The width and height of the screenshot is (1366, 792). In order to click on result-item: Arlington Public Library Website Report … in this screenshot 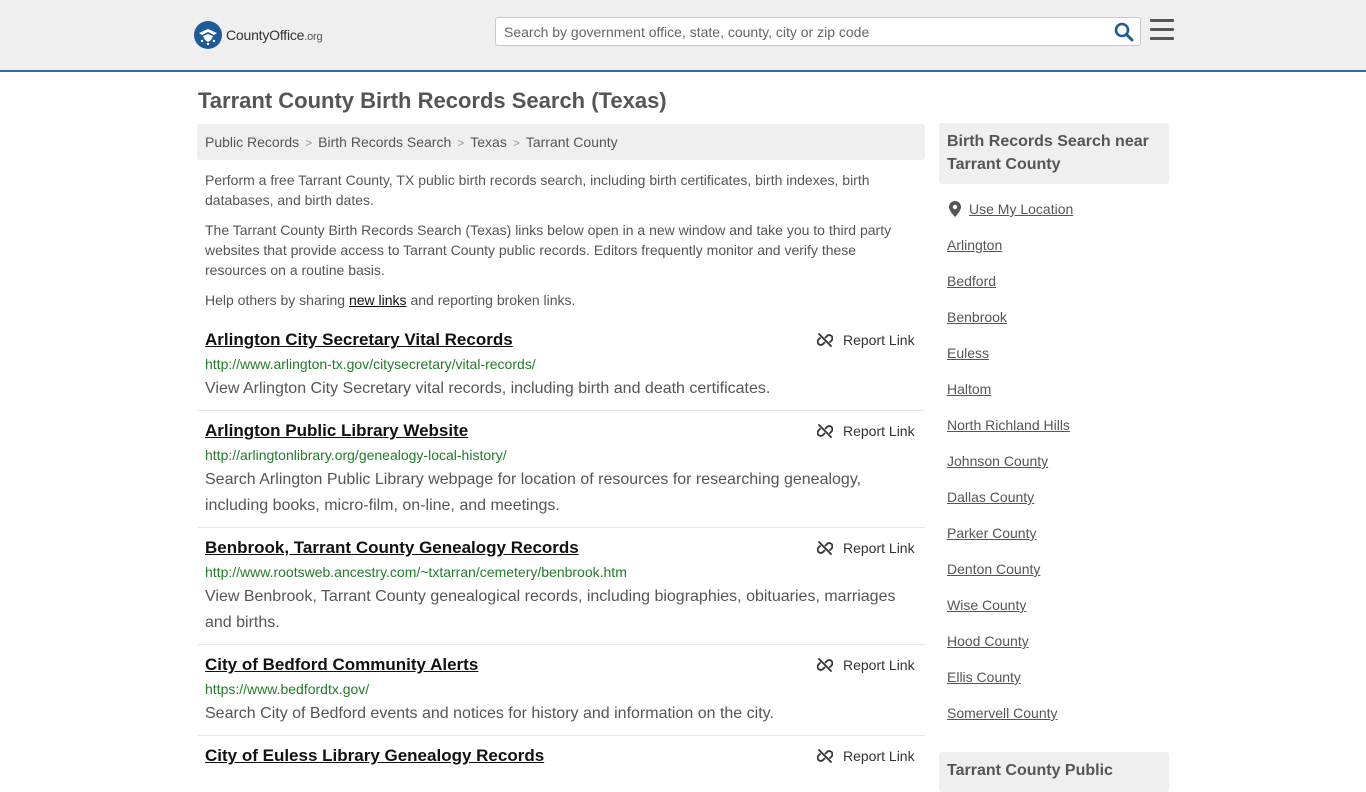, I will do `click(561, 474)`.